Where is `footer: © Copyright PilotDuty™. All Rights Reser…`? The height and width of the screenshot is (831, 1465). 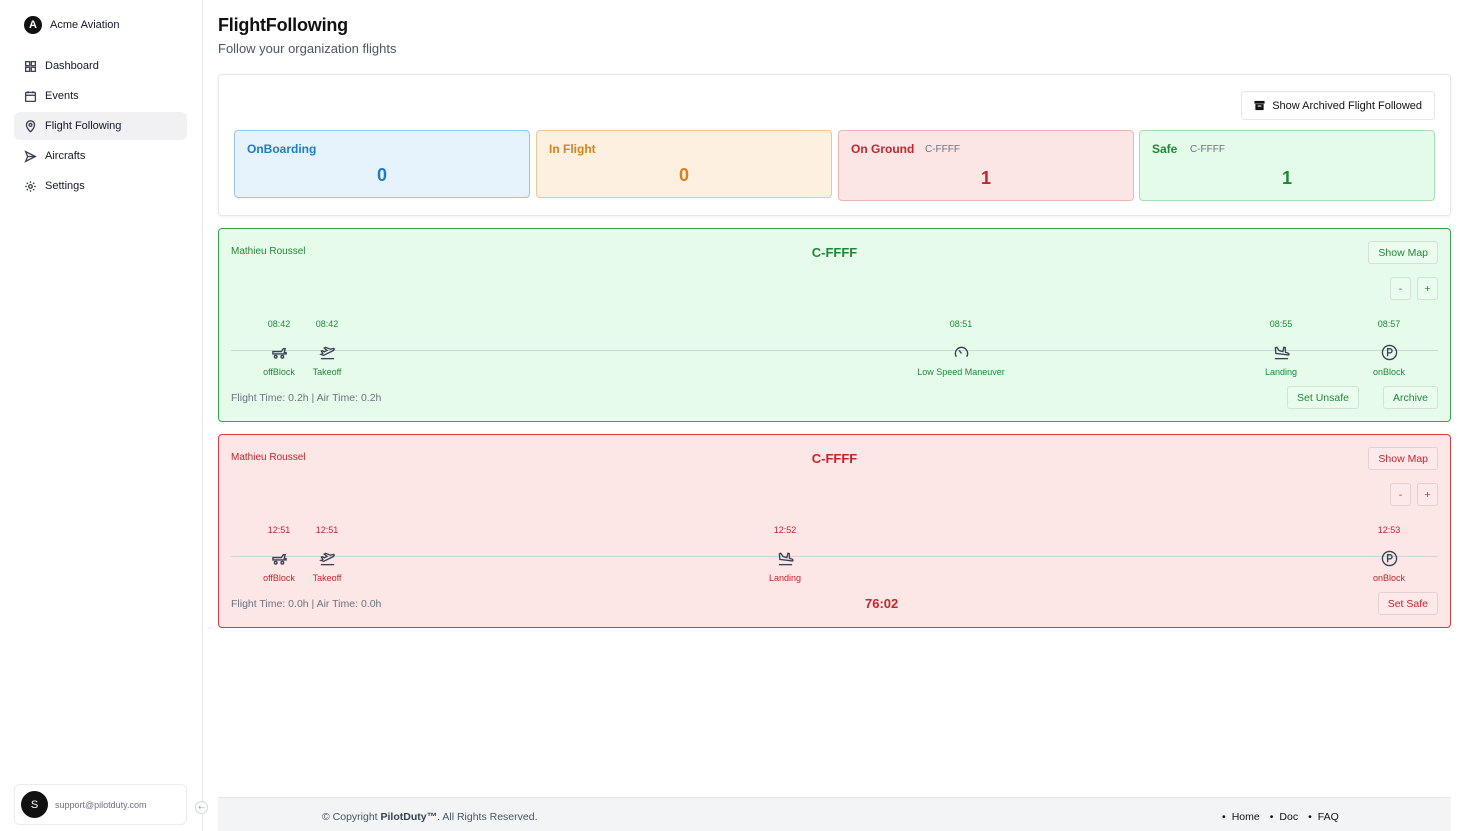
footer: © Copyright PilotDuty™. All Rights Reser… is located at coordinates (834, 814).